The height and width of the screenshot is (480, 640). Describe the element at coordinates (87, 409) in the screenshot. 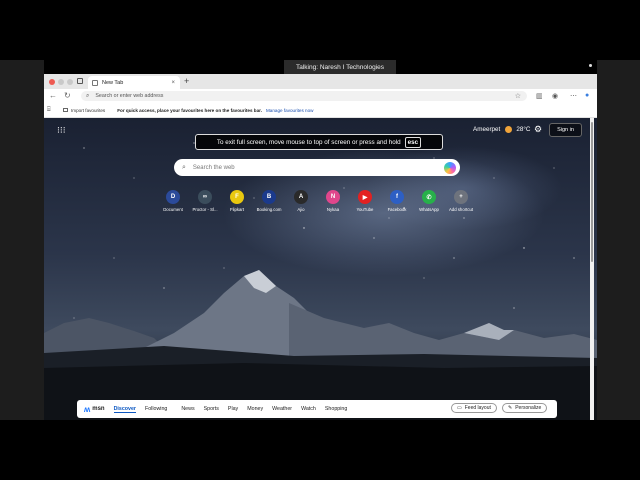

I see `msn-butterfly-icon: ʍ` at that location.